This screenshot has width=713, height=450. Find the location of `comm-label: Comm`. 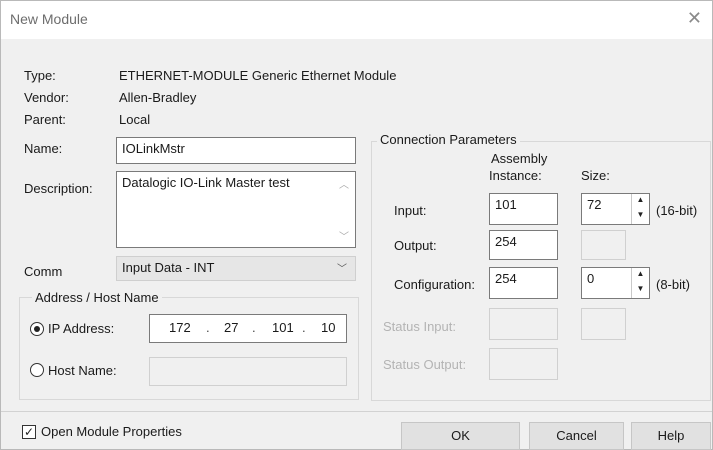

comm-label: Comm is located at coordinates (43, 271).